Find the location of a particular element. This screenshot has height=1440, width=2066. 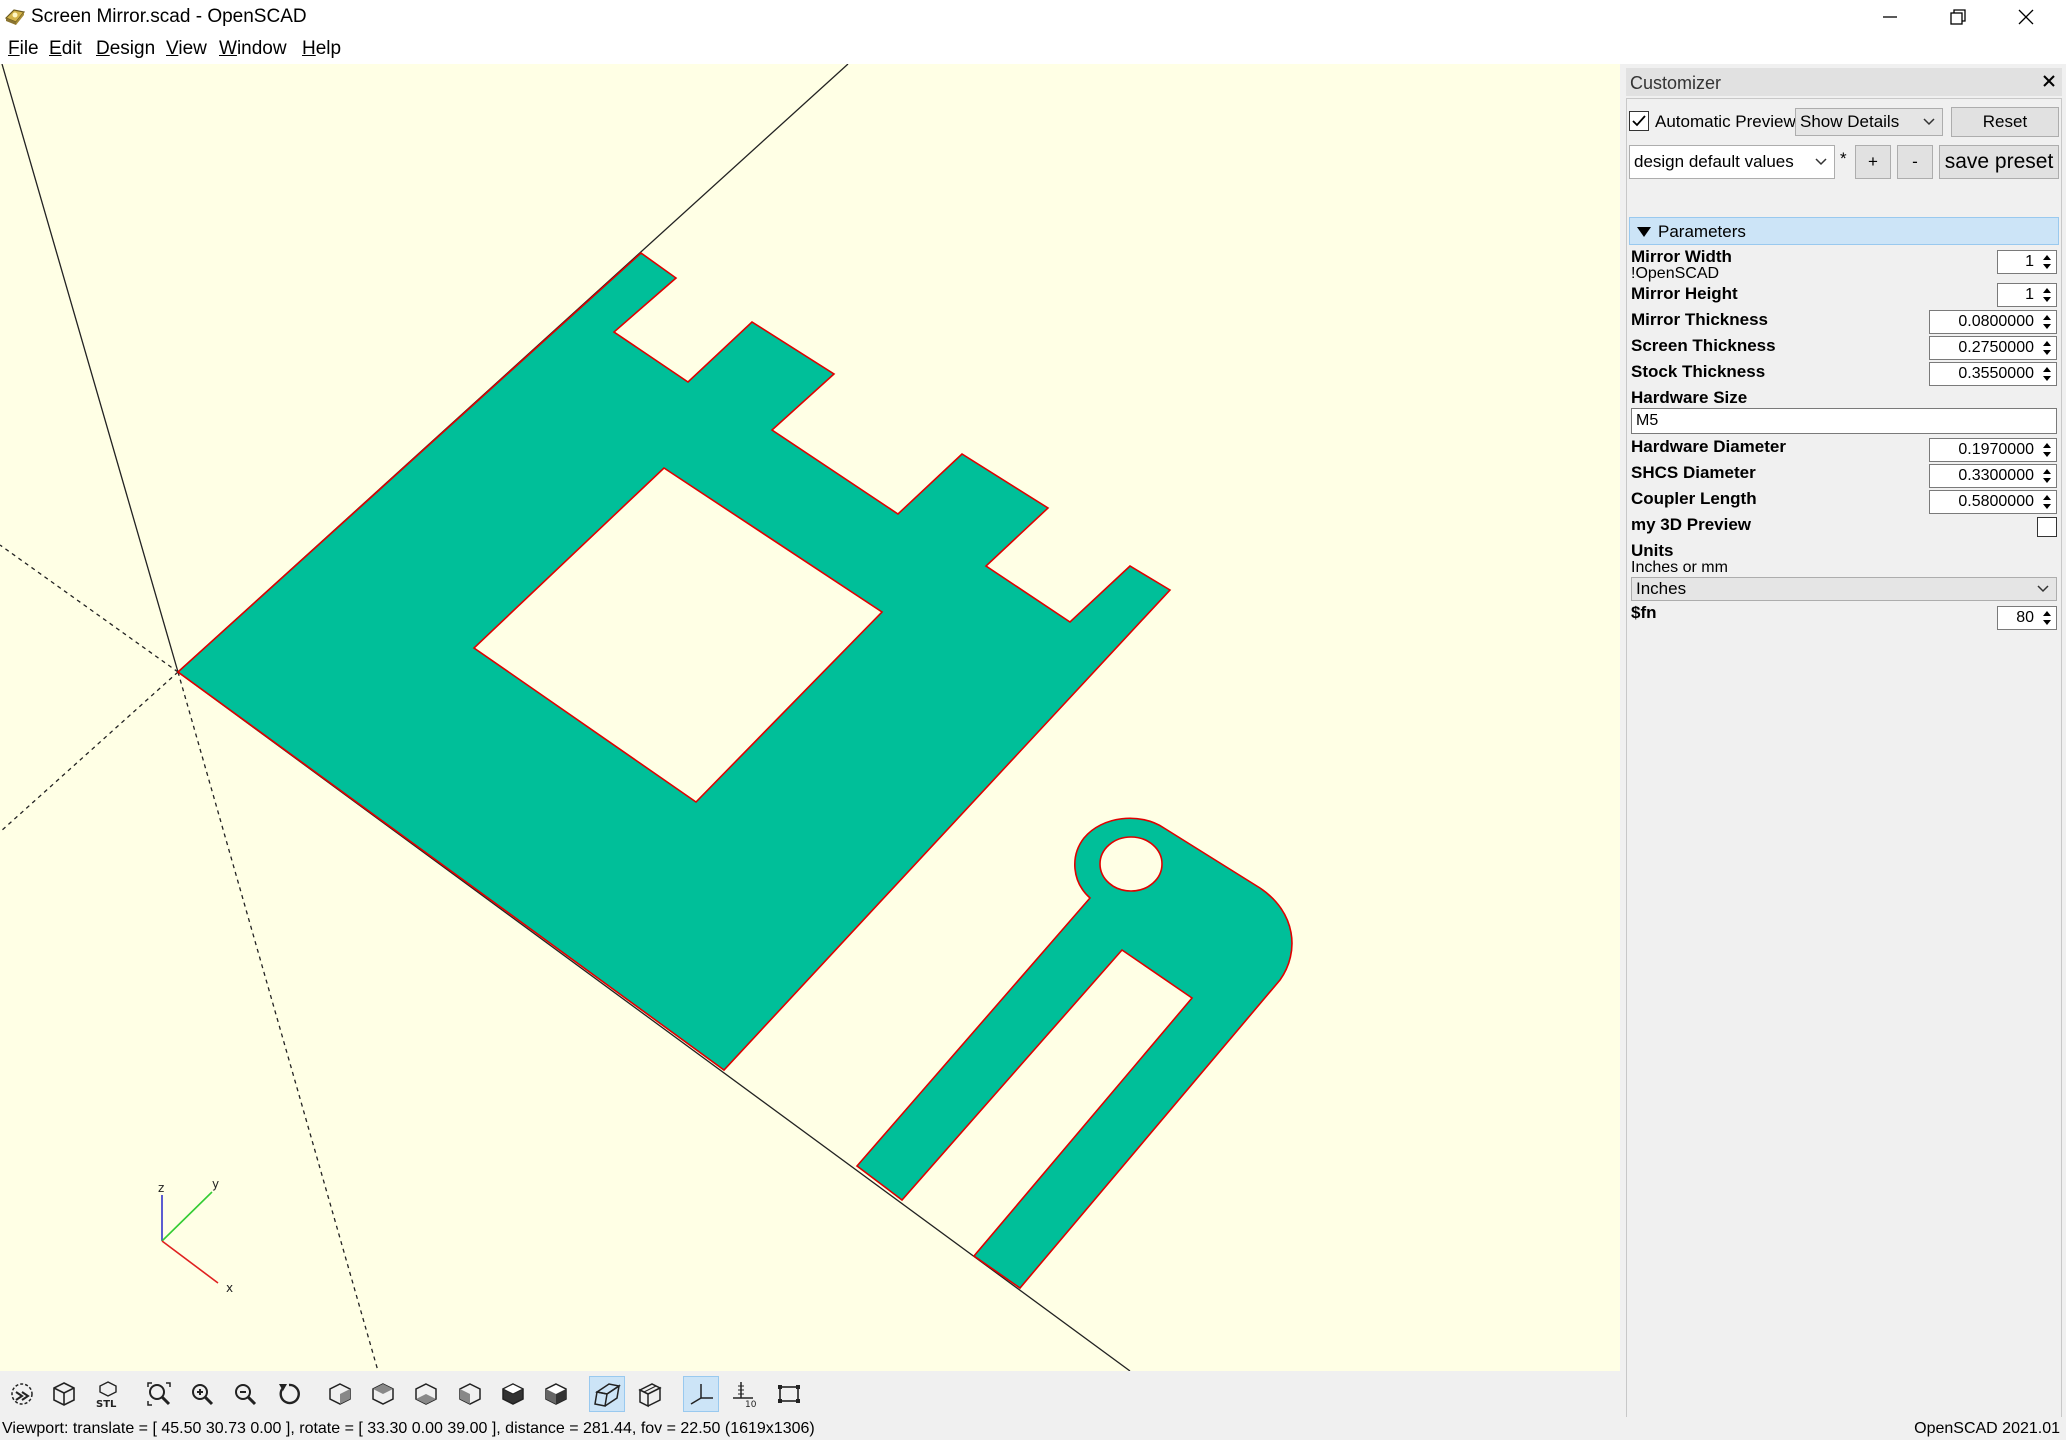

parameters-group-header: Parameters is located at coordinates (1844, 231).